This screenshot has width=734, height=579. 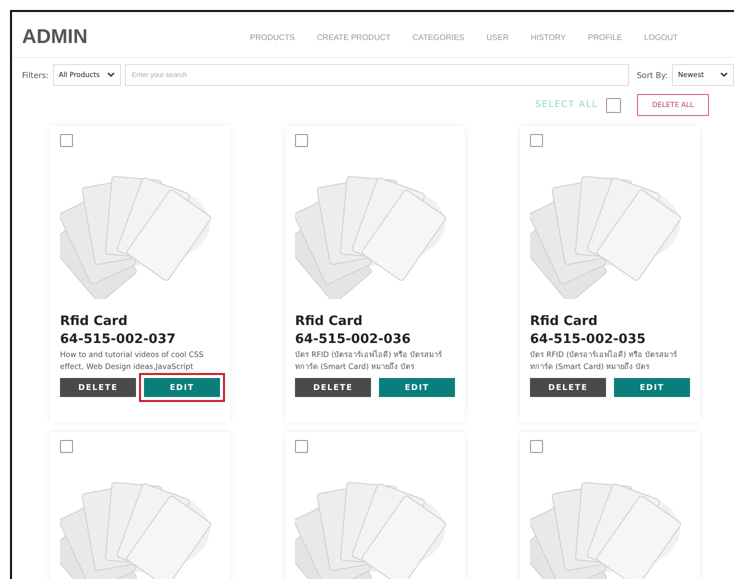 I want to click on filters-label: Filters:, so click(x=35, y=75).